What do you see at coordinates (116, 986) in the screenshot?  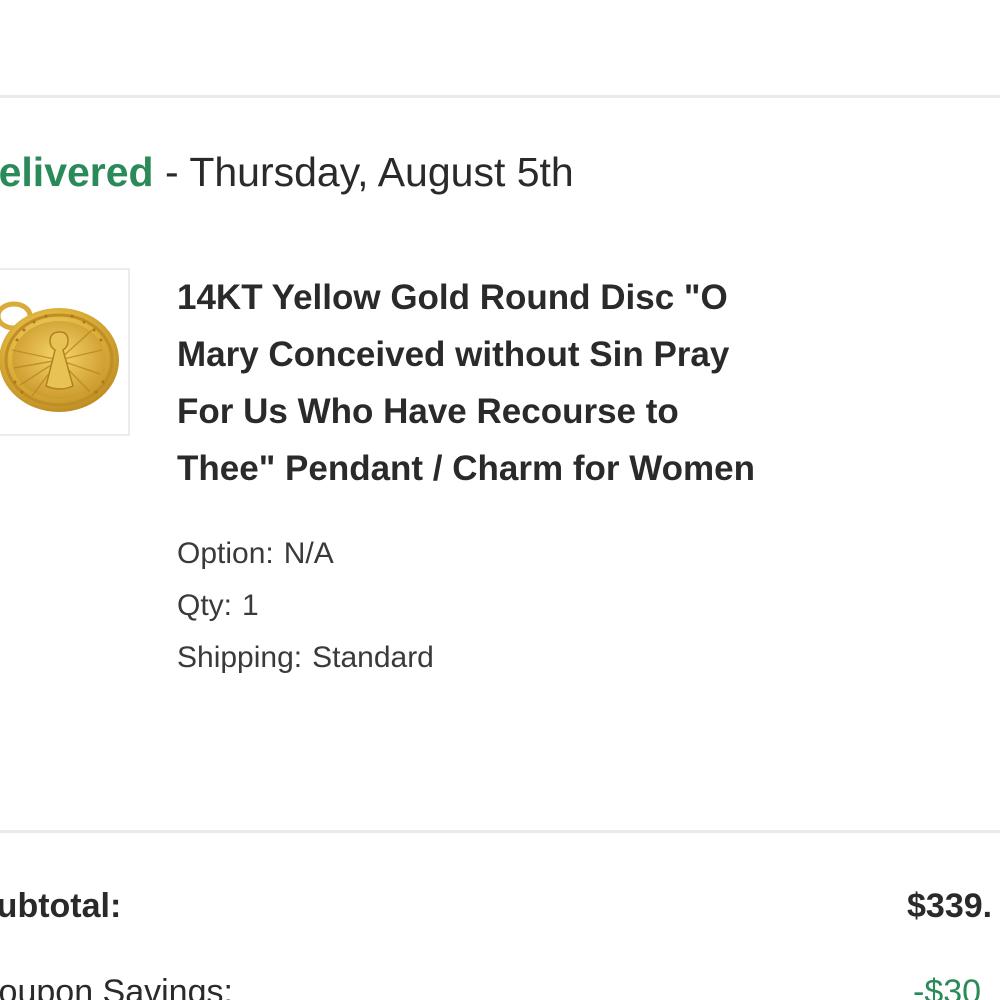 I see `coupon-savings-label: Coupon Savings:` at bounding box center [116, 986].